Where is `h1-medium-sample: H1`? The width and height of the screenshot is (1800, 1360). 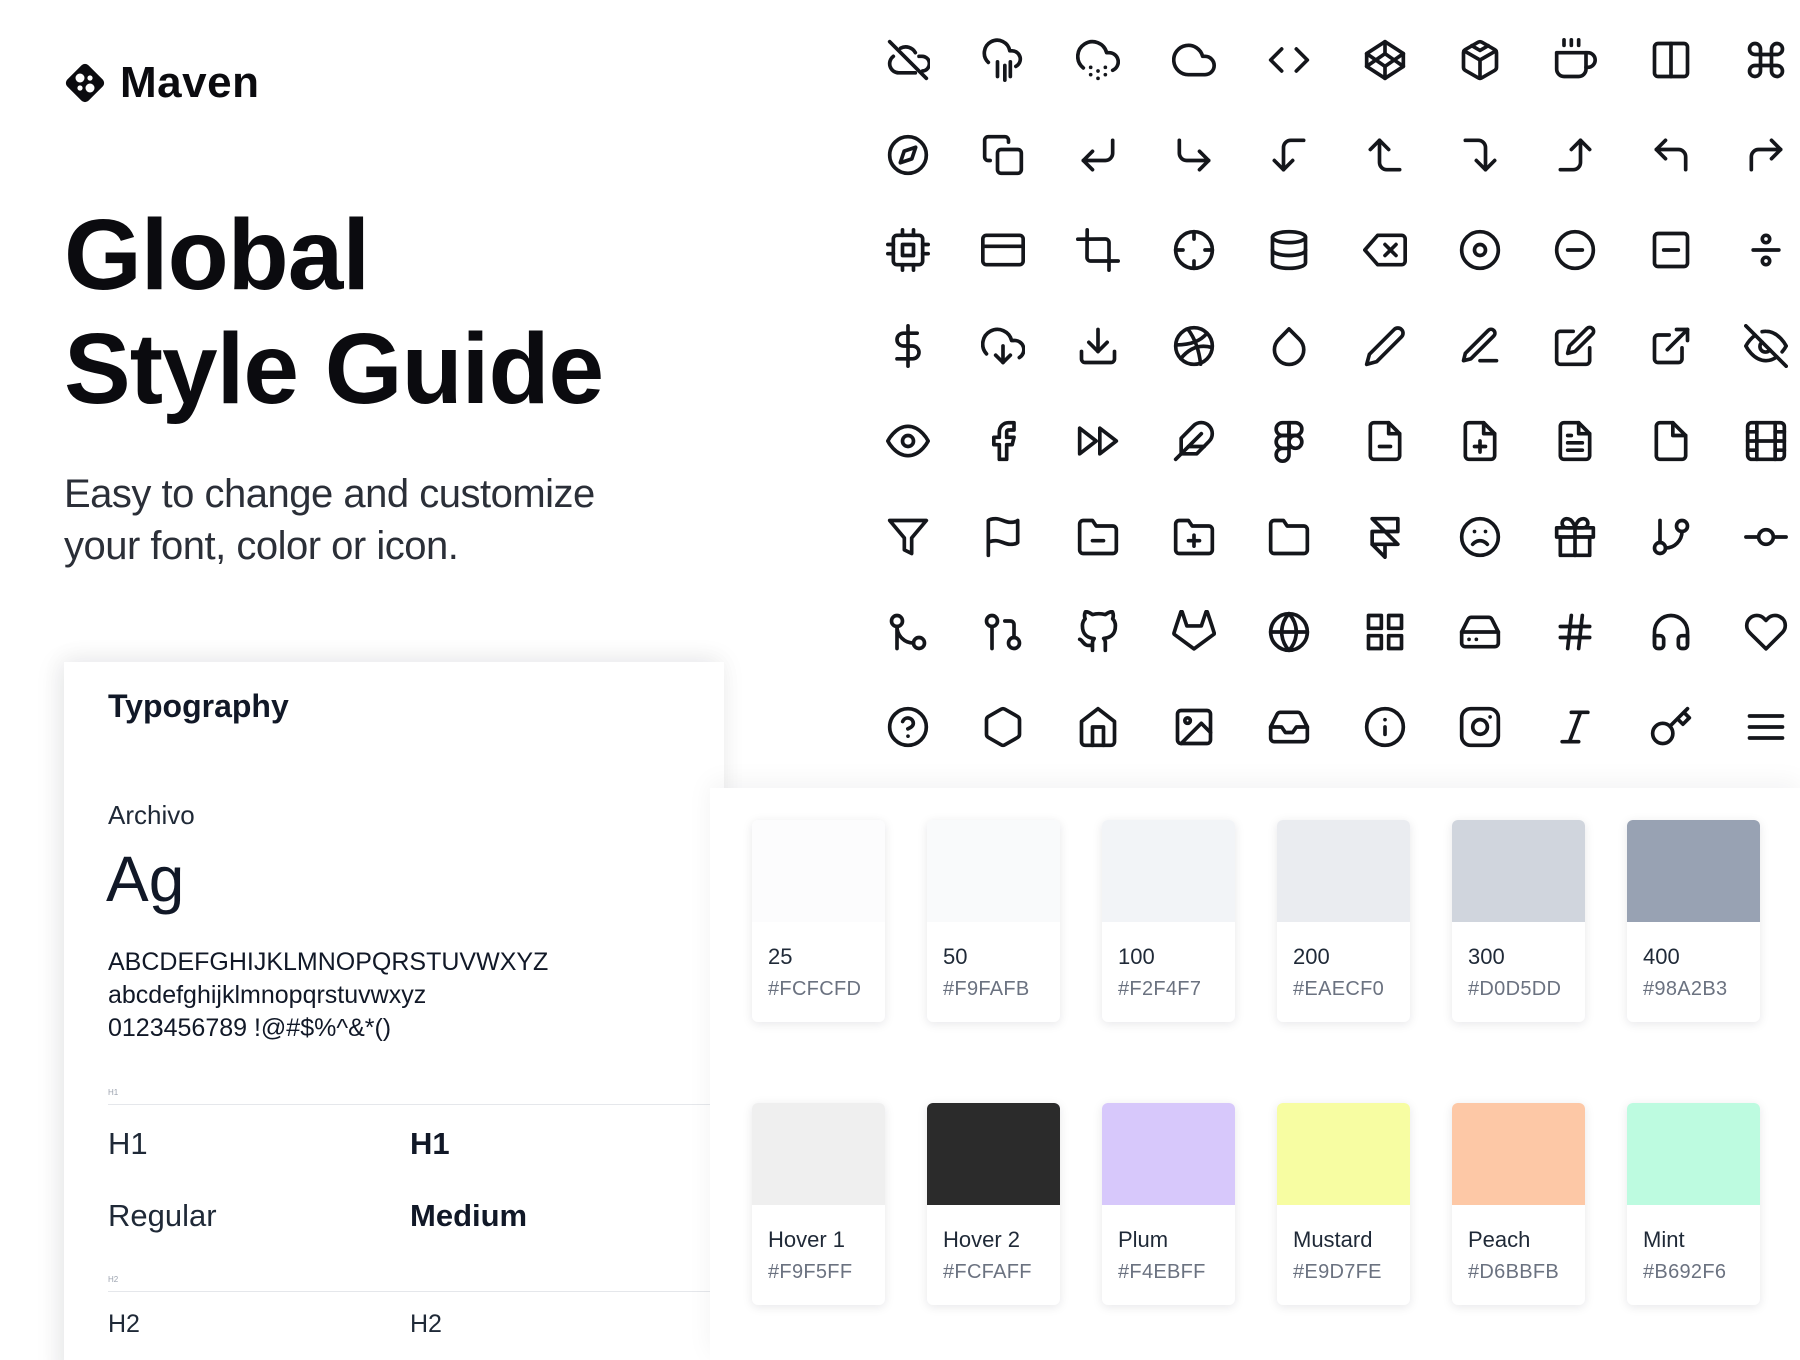
h1-medium-sample: H1 is located at coordinates (430, 1143).